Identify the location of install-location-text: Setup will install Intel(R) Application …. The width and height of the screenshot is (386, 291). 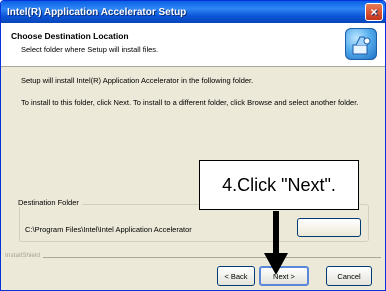
(137, 80).